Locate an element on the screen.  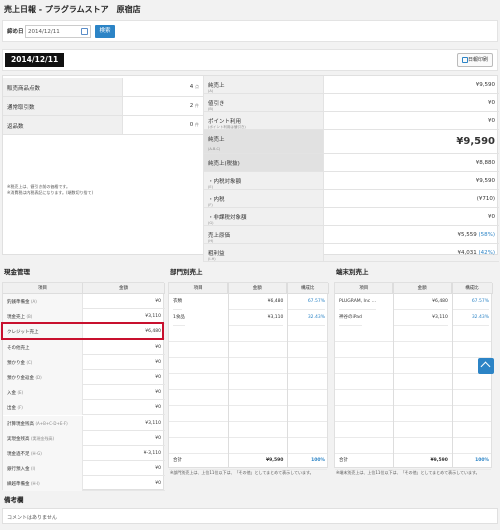
cash-header-amount: 金額 is located at coordinates (124, 288).